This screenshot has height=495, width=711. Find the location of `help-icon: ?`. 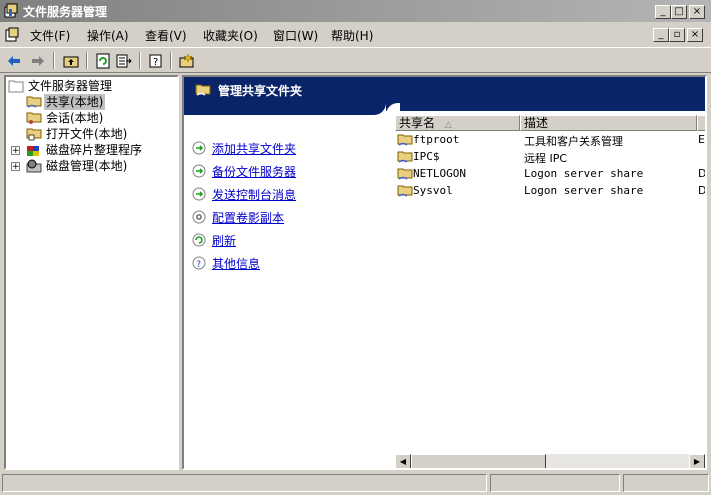

help-icon: ? is located at coordinates (199, 263).